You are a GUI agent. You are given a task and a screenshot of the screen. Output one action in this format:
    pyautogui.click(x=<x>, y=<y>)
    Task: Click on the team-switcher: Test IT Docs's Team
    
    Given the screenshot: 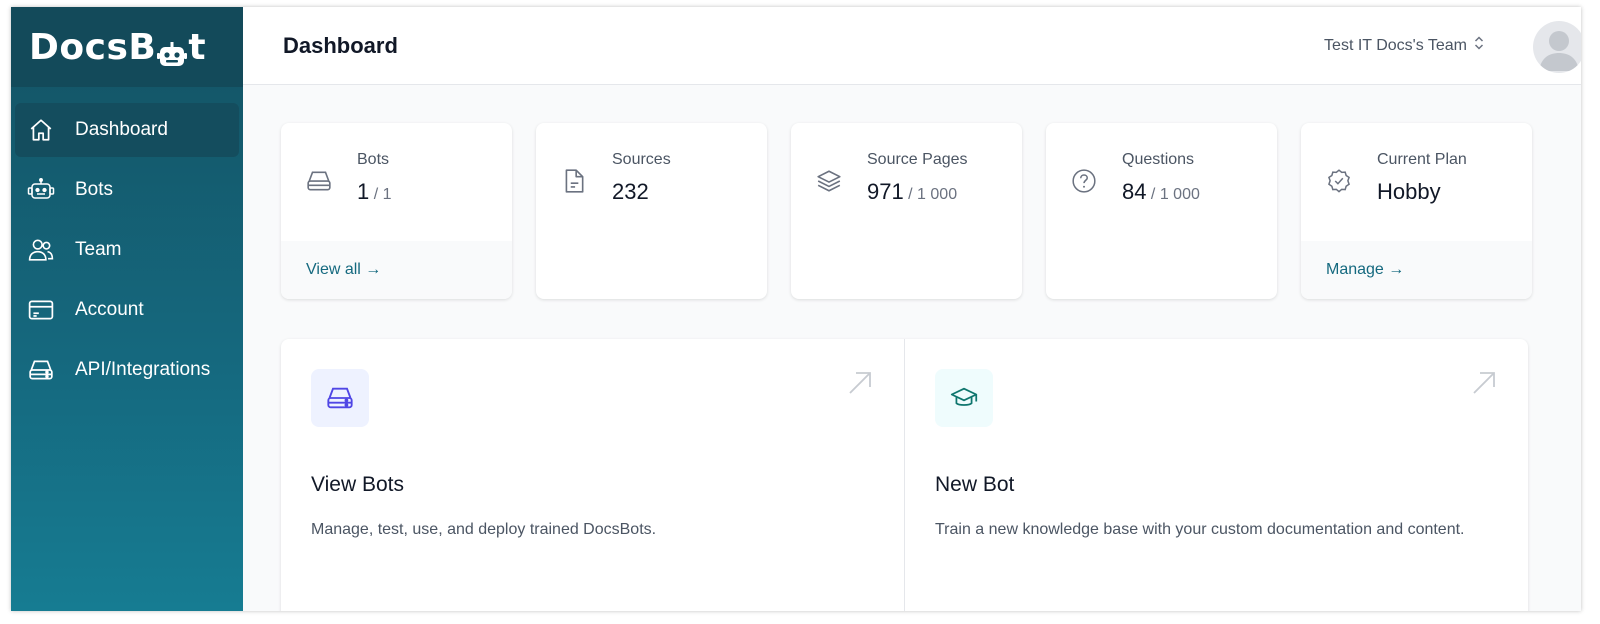 What is the action you would take?
    pyautogui.click(x=1404, y=45)
    